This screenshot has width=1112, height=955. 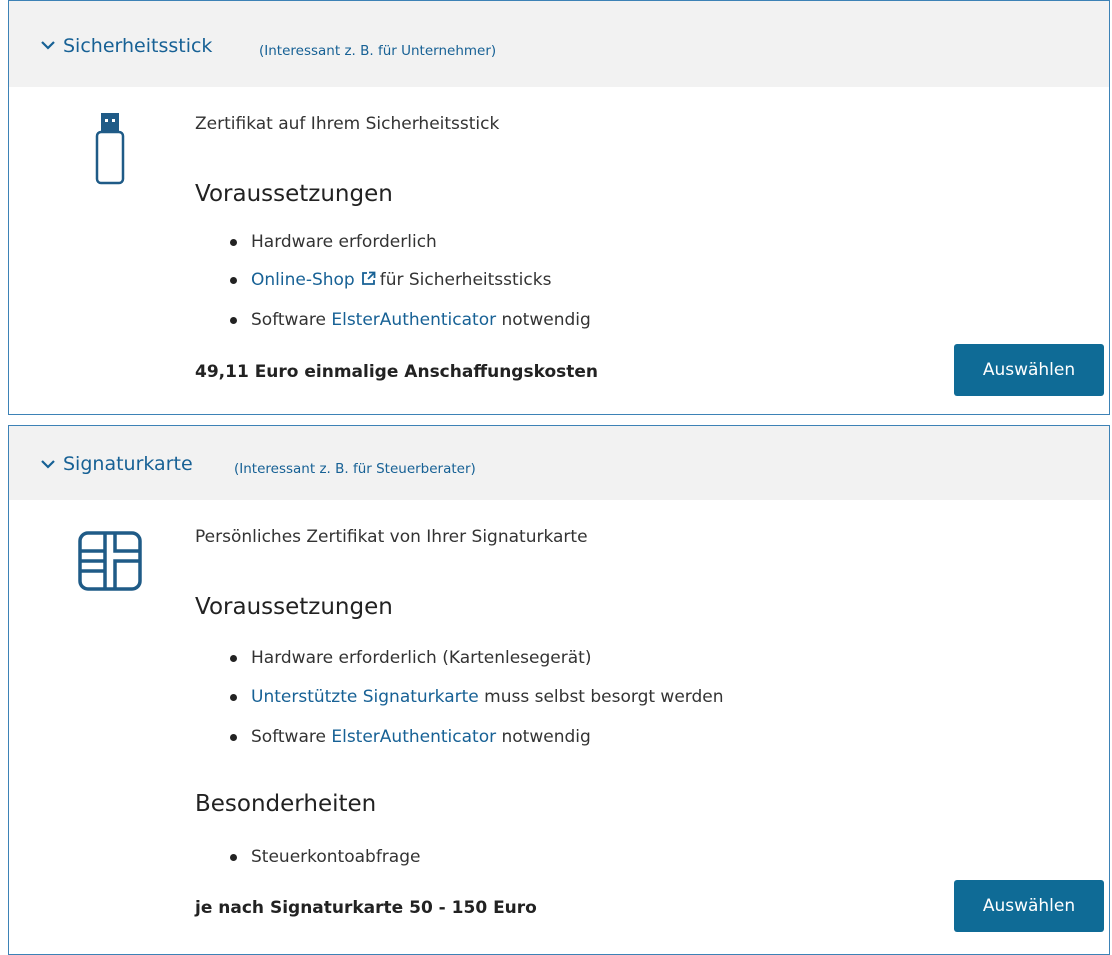 I want to click on price-text: 49,11 Euro einmalige Anschaffungskosten, so click(x=397, y=372).